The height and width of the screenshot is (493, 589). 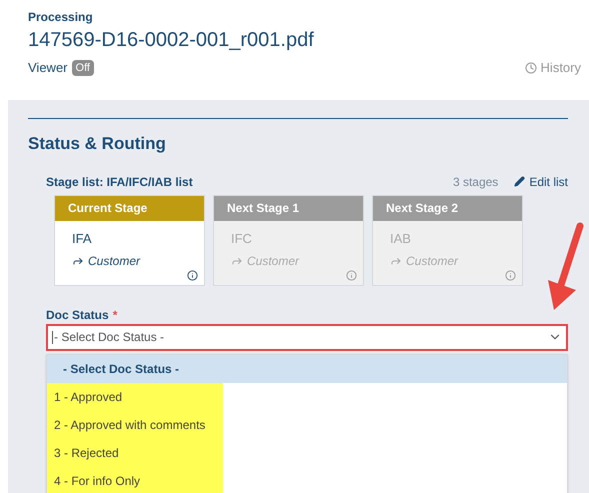 I want to click on doc-status-label: Doc Status, so click(x=77, y=315).